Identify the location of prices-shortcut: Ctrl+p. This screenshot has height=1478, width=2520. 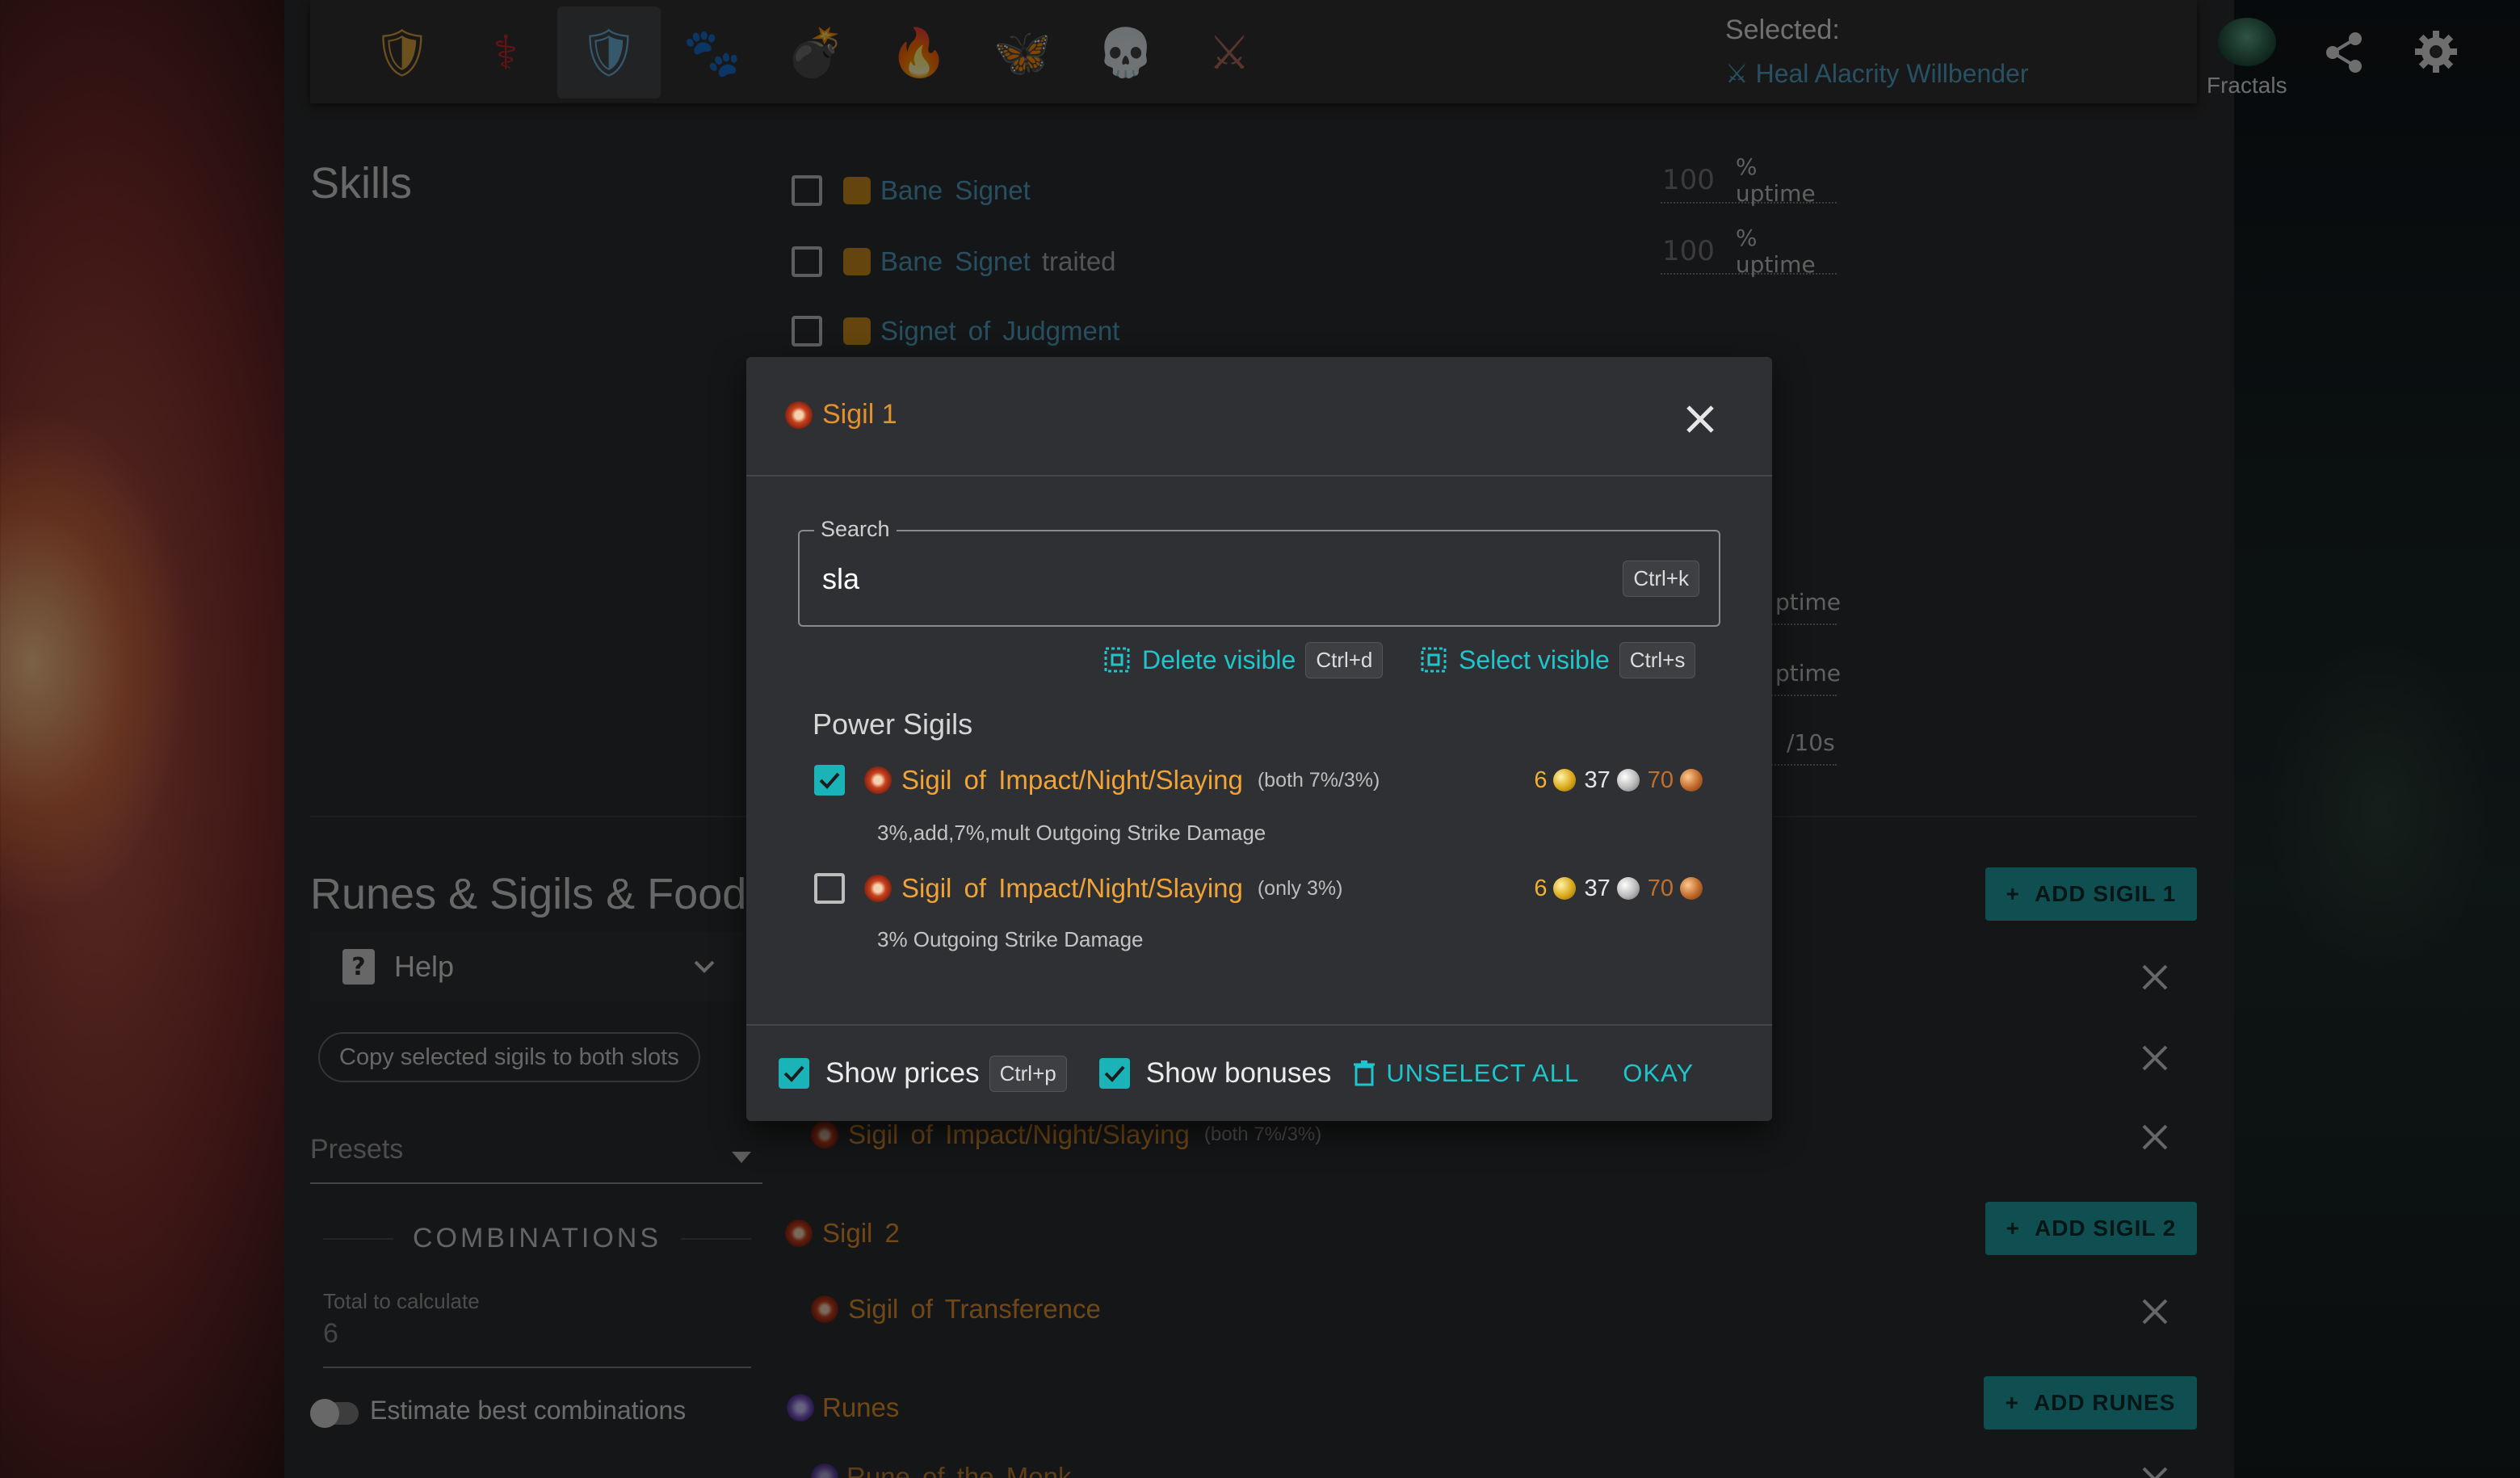
(1028, 1073).